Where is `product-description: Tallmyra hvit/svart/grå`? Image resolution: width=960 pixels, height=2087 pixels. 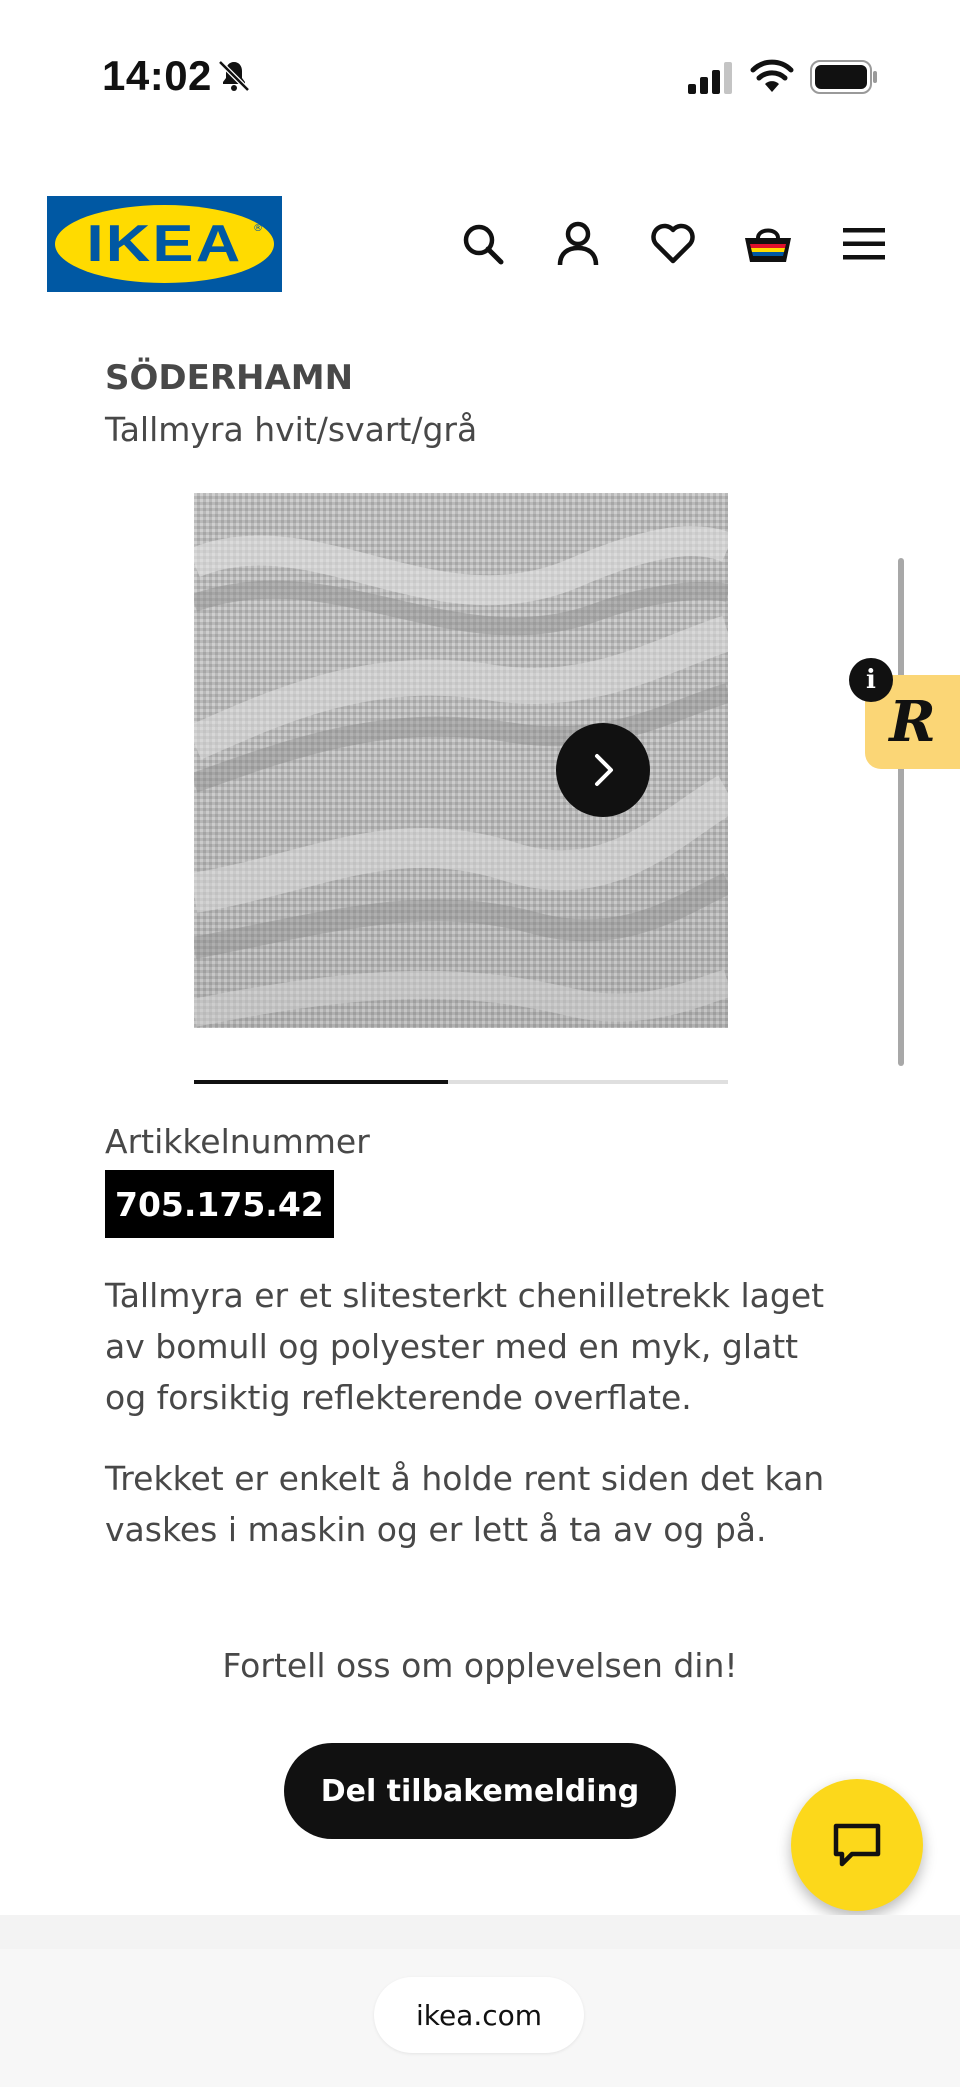 product-description: Tallmyra hvit/svart/grå is located at coordinates (291, 429).